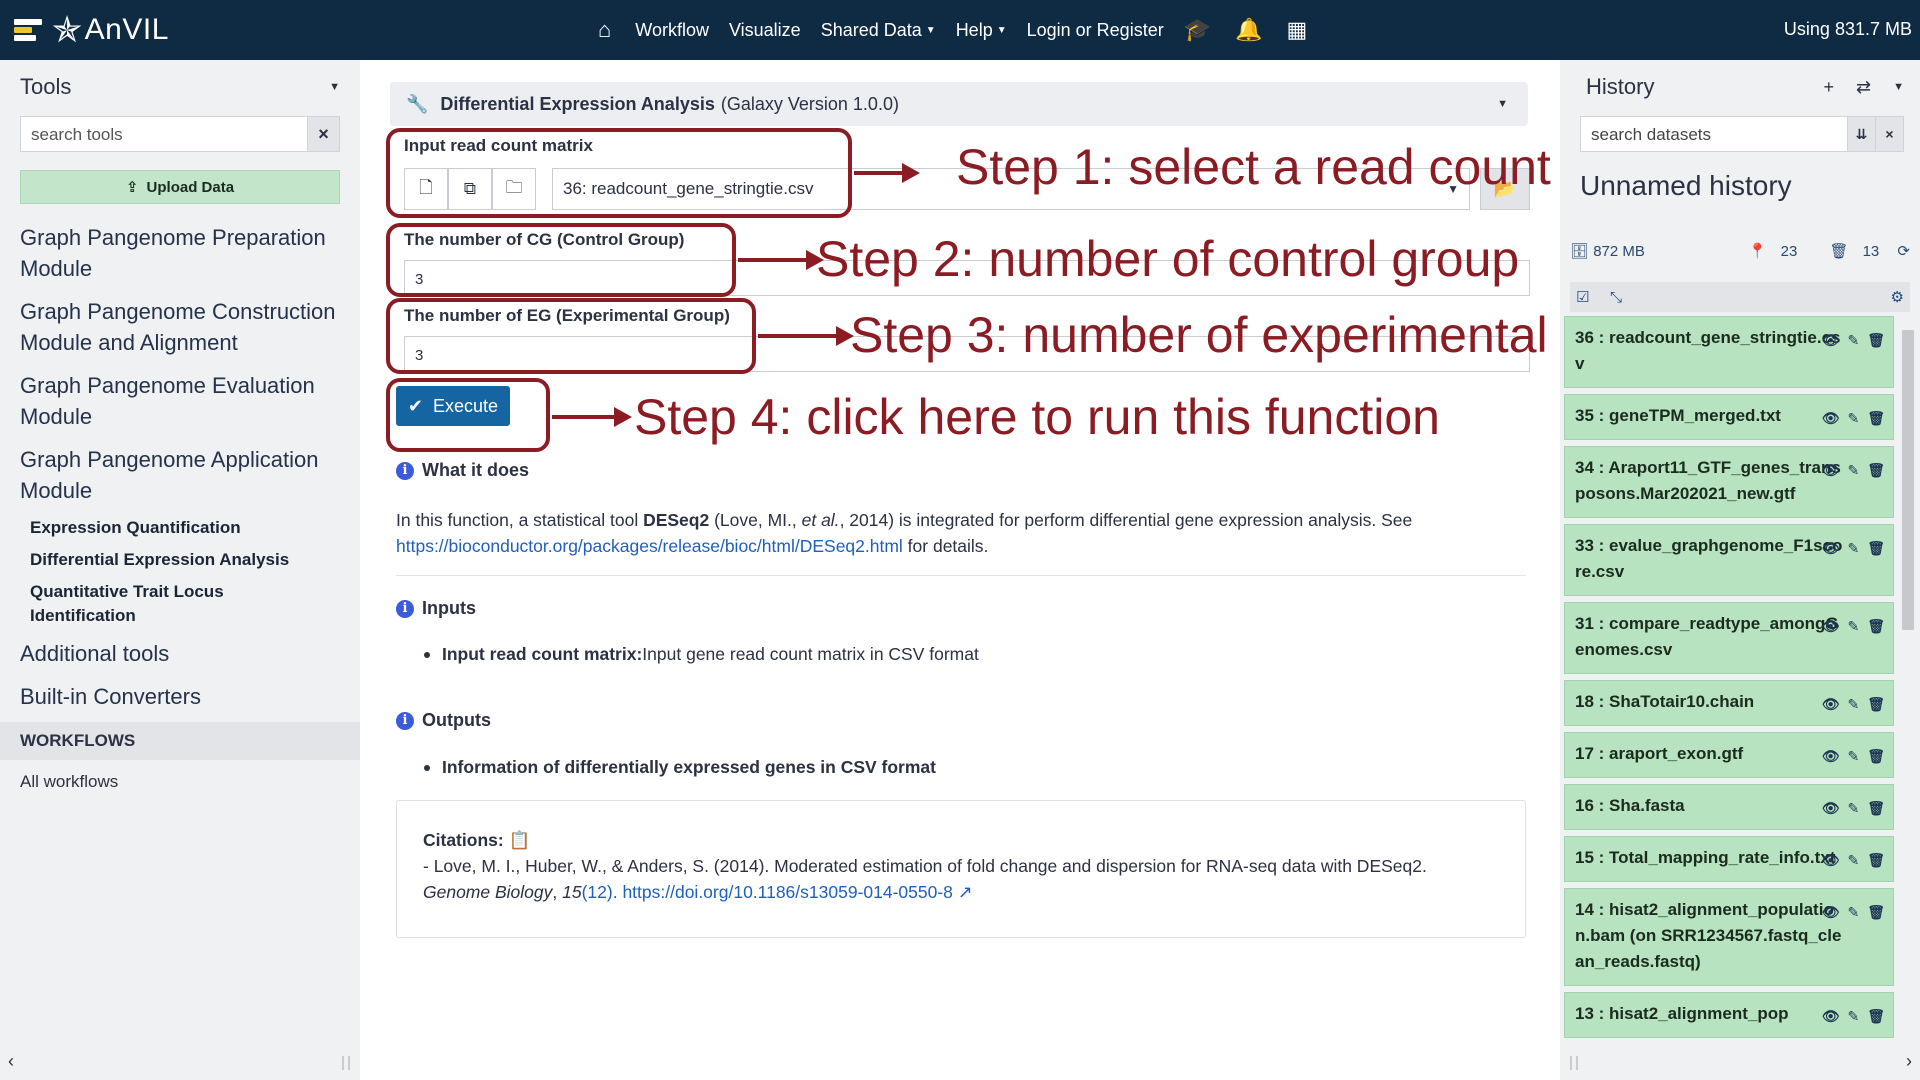  What do you see at coordinates (1168, 259) in the screenshot?
I see `annotation-step2: Step 2: number of control group` at bounding box center [1168, 259].